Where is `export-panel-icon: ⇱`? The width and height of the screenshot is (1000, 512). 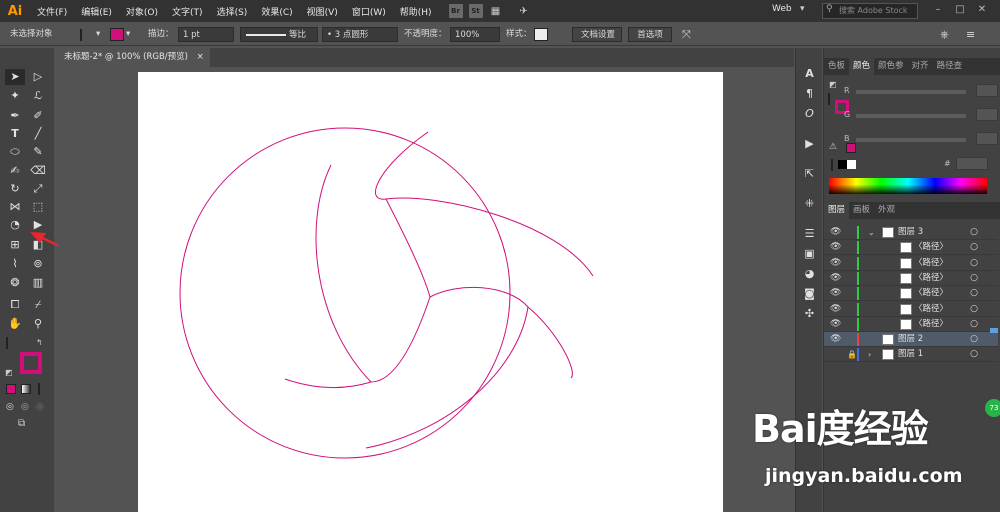 export-panel-icon: ⇱ is located at coordinates (809, 174).